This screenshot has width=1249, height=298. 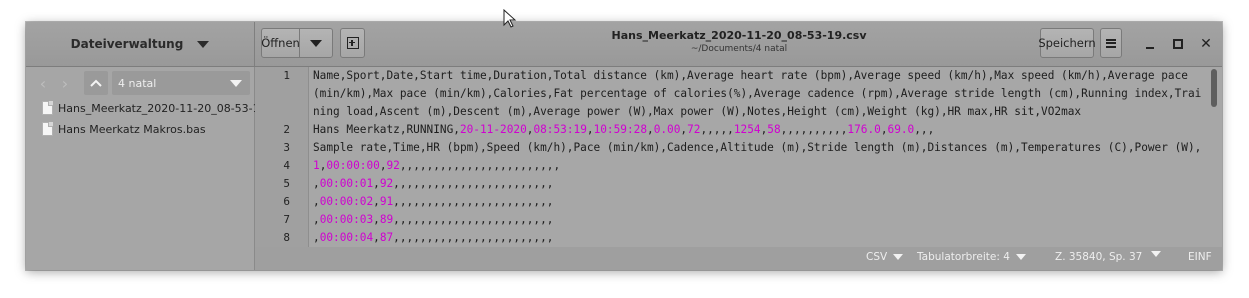 What do you see at coordinates (433, 201) in the screenshot?
I see `code-line: ,00:00:02,91,,,,,,,,,,,,,,,,,,,,,,,,` at bounding box center [433, 201].